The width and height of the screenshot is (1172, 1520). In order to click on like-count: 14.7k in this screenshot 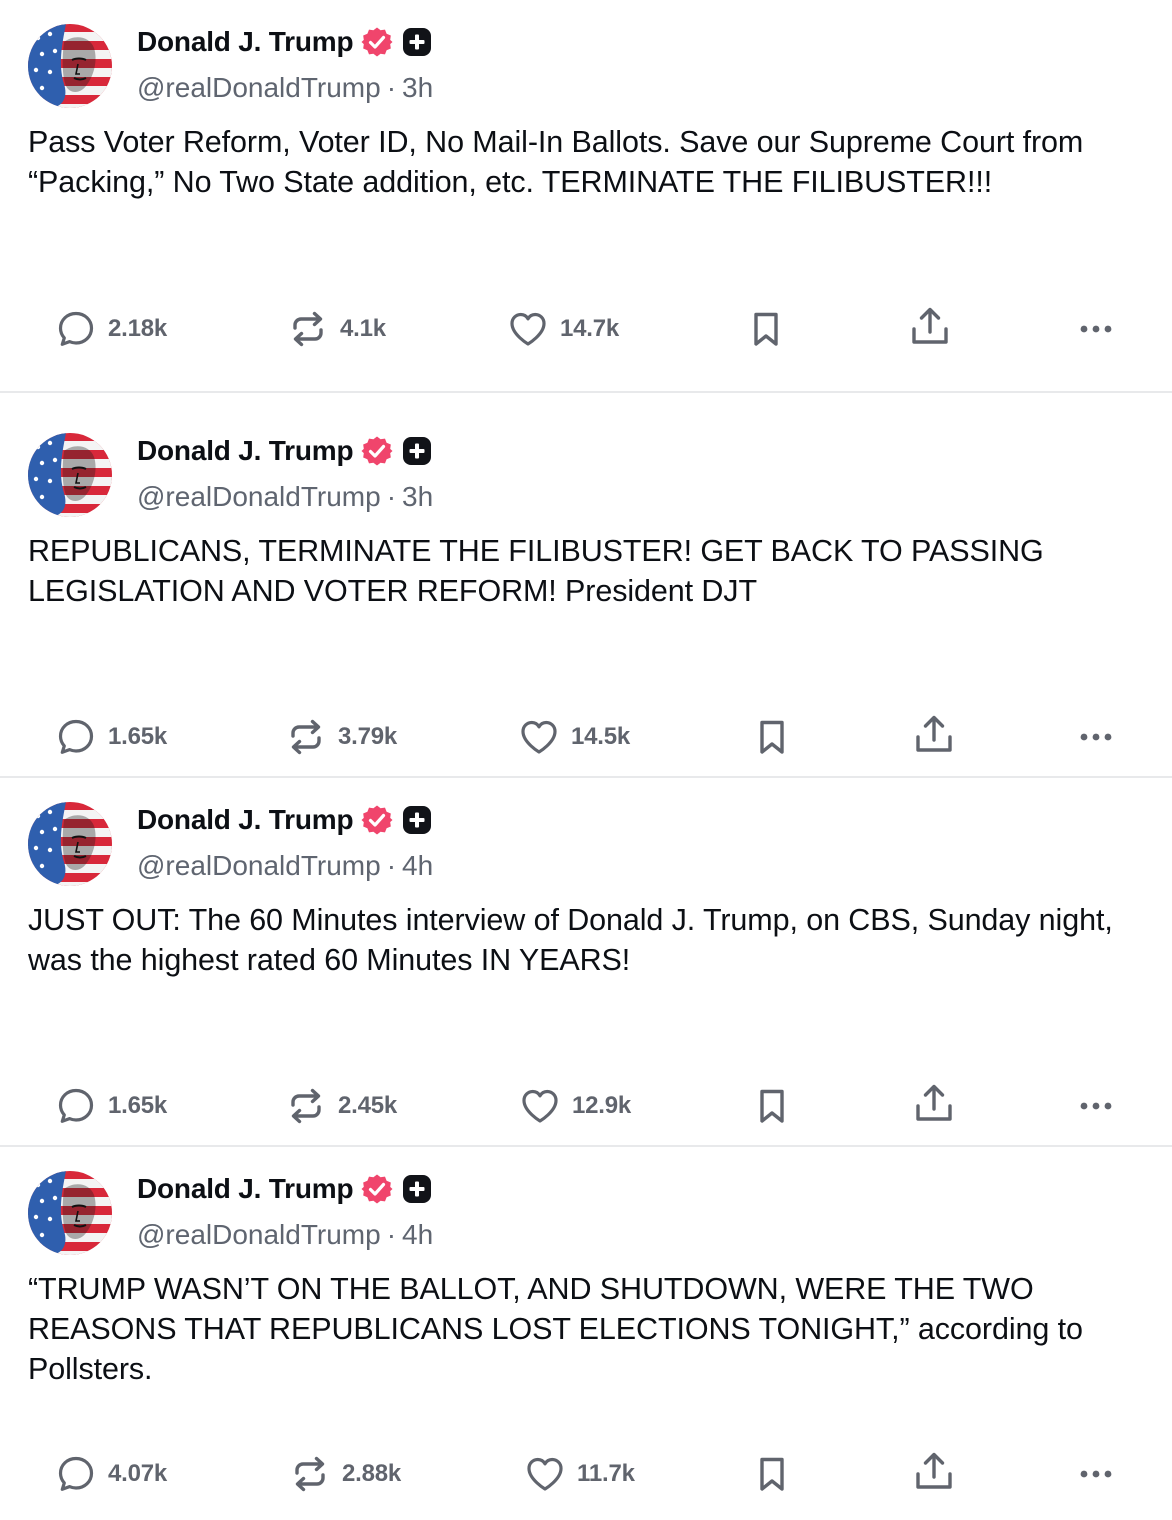, I will do `click(590, 328)`.